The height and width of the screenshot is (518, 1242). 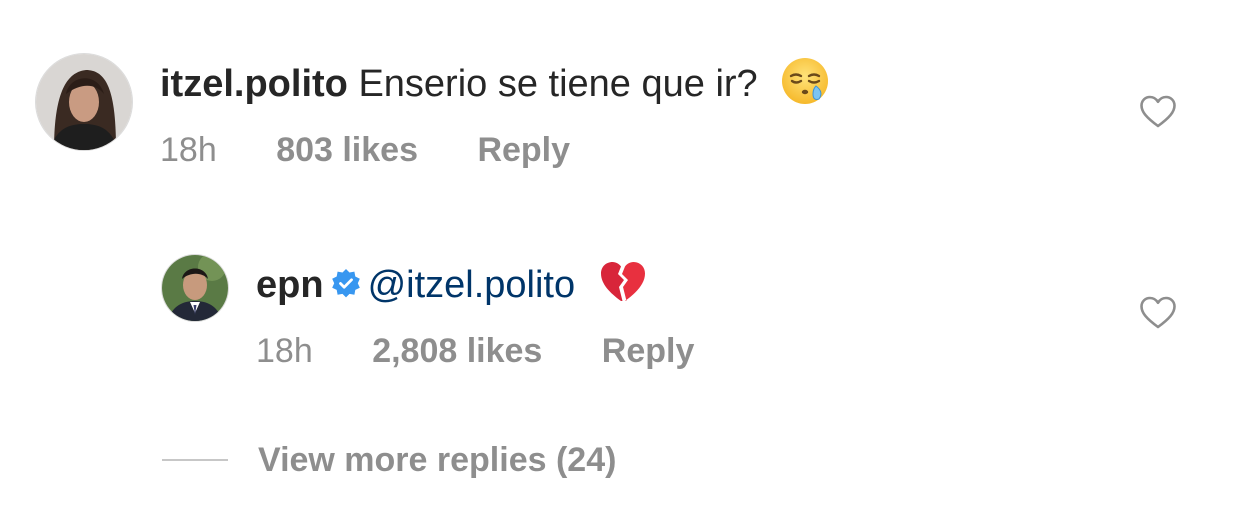 I want to click on comment-text-line: itzel.polito Enserio se tiene que ir?, so click(x=495, y=81).